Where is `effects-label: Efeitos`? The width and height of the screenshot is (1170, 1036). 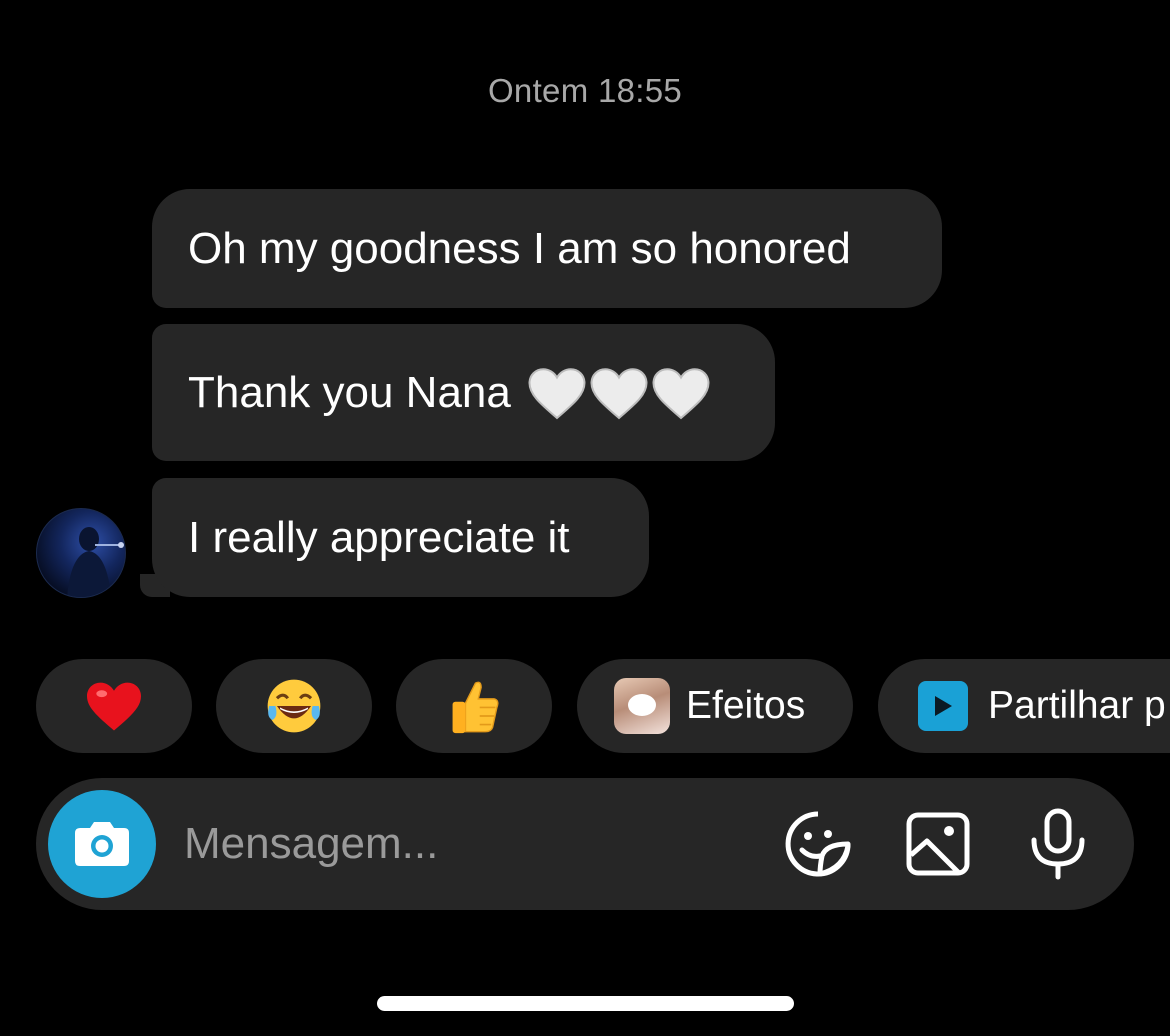 effects-label: Efeitos is located at coordinates (746, 705).